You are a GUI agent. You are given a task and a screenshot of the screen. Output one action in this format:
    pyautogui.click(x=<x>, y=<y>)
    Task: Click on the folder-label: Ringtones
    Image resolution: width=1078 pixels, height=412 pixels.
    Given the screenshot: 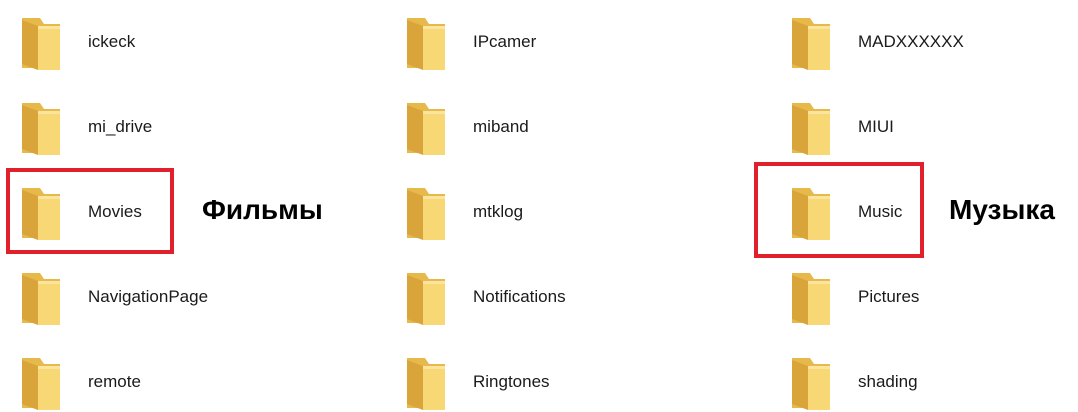 What is the action you would take?
    pyautogui.click(x=511, y=381)
    